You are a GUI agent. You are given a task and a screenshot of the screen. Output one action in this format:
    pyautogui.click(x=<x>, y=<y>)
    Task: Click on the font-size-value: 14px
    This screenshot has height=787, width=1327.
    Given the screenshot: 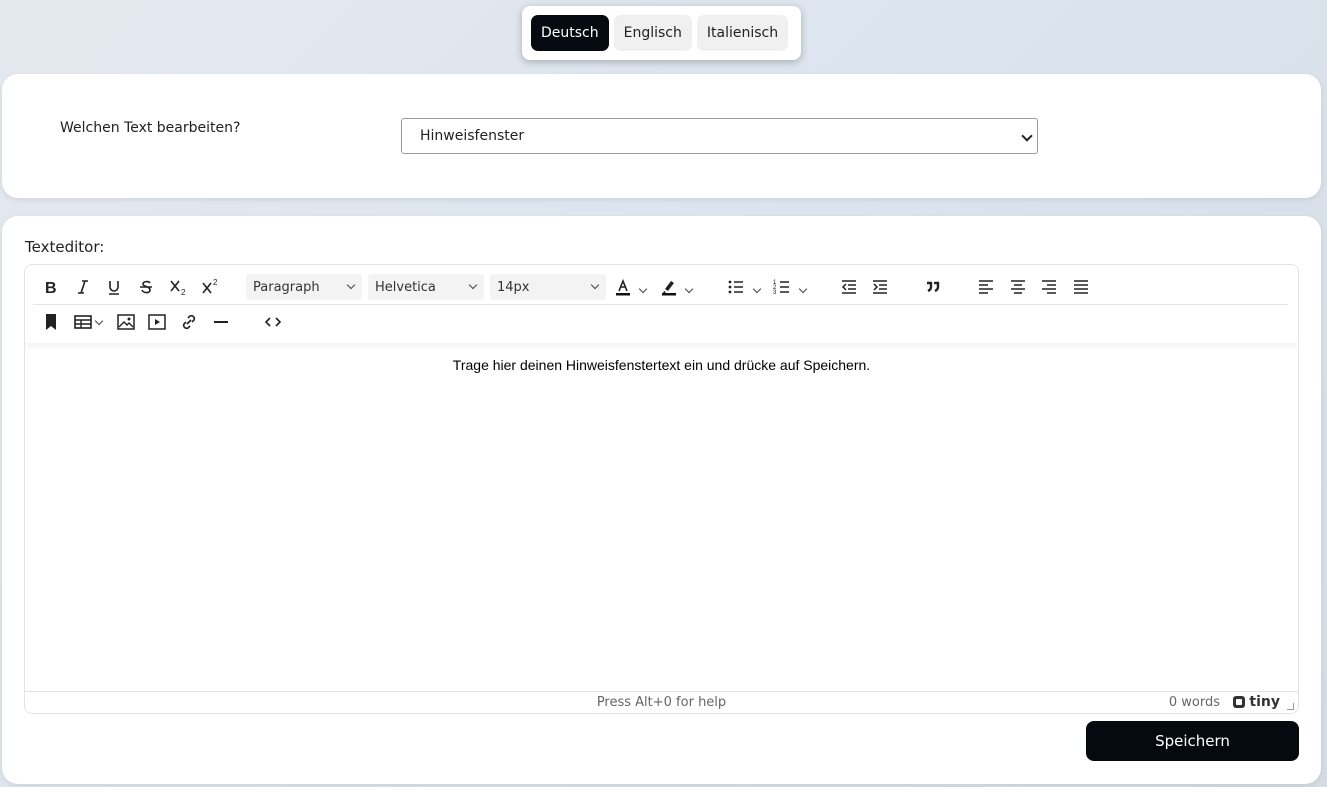 What is the action you would take?
    pyautogui.click(x=513, y=287)
    